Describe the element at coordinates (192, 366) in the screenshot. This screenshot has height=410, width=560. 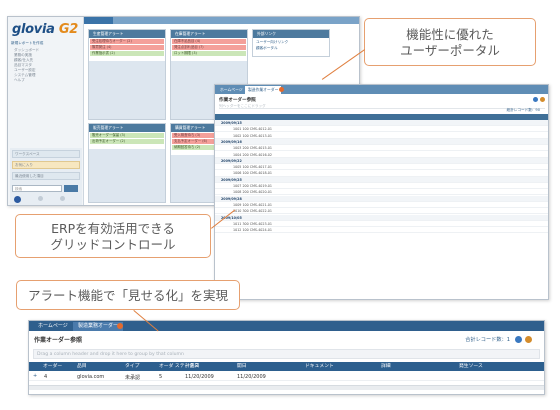
I see `col-plan-date: 計画日` at that location.